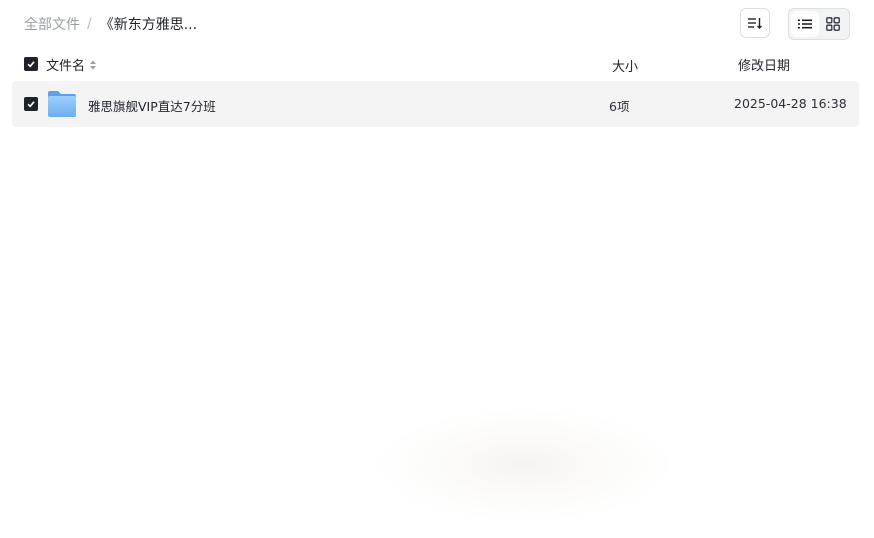  Describe the element at coordinates (52, 24) in the screenshot. I see `breadcrumb-root-link: 全部文件` at that location.